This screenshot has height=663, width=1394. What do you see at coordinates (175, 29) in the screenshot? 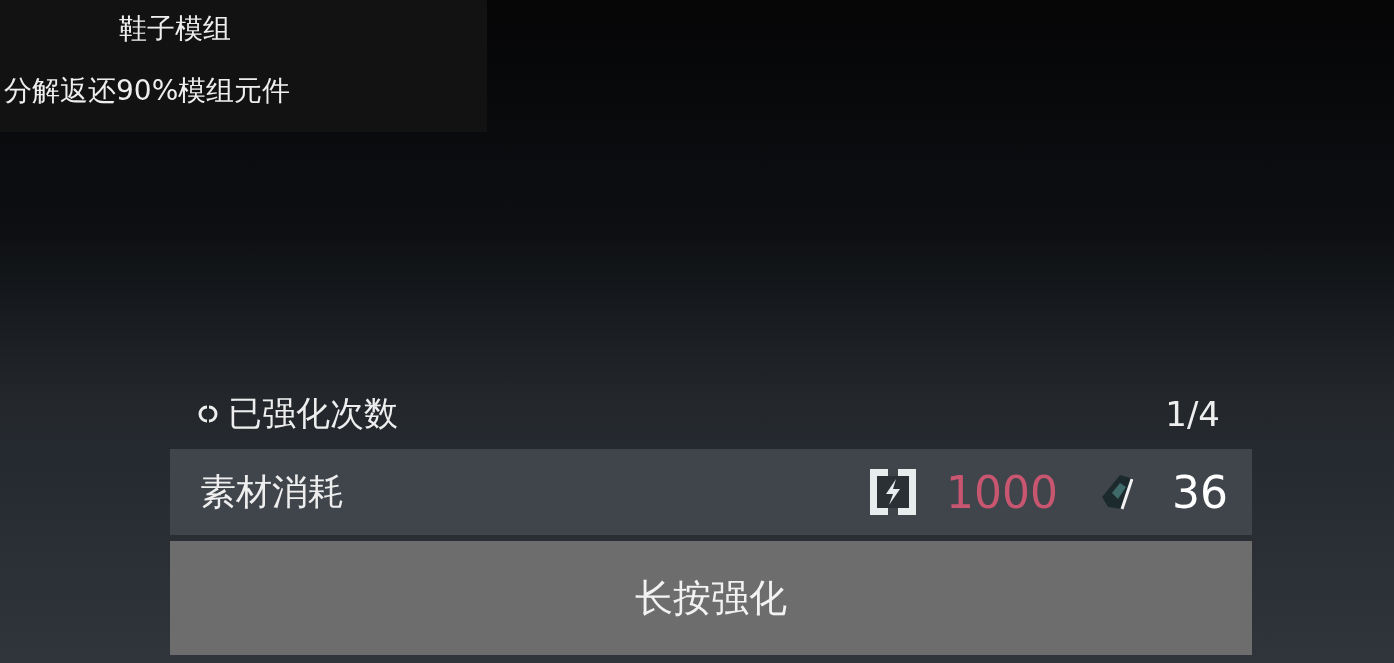
I see `module-title: 鞋子模组` at bounding box center [175, 29].